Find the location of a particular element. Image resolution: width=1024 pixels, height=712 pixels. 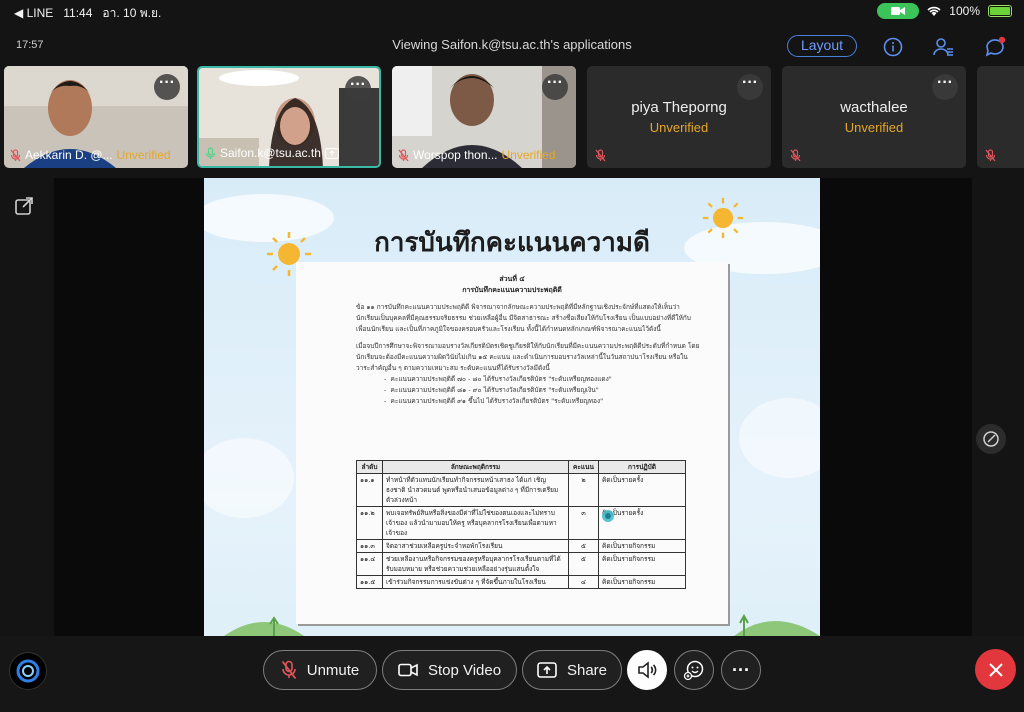

leave-meeting-button is located at coordinates (995, 669).